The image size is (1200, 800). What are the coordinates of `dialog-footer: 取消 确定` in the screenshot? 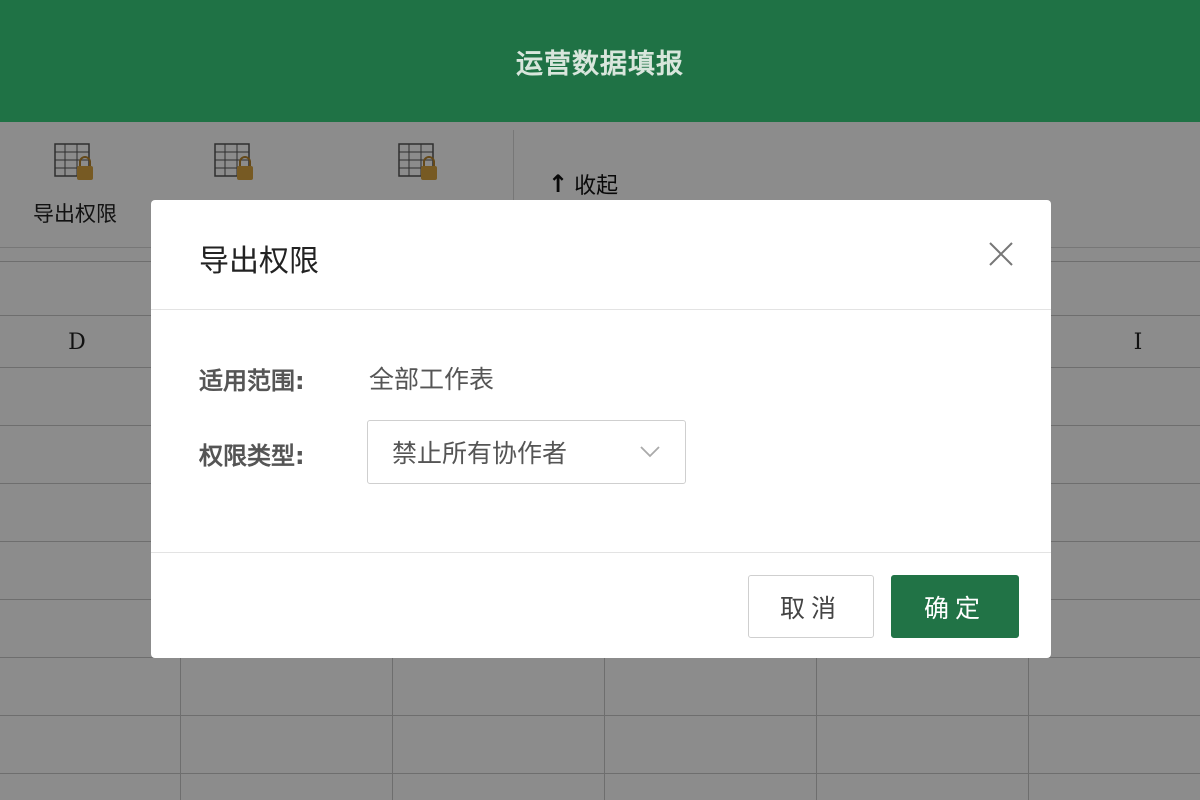 It's located at (601, 605).